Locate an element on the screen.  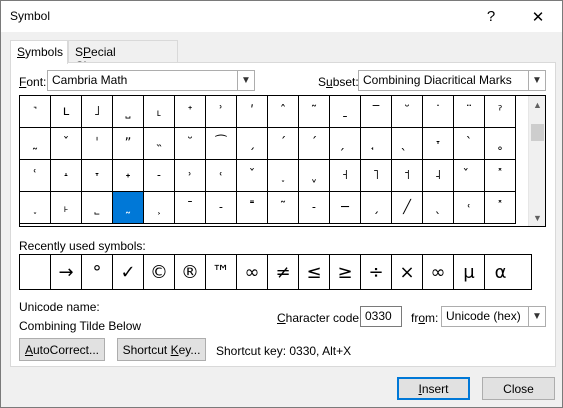
symbol-cell: ─ is located at coordinates (345, 208).